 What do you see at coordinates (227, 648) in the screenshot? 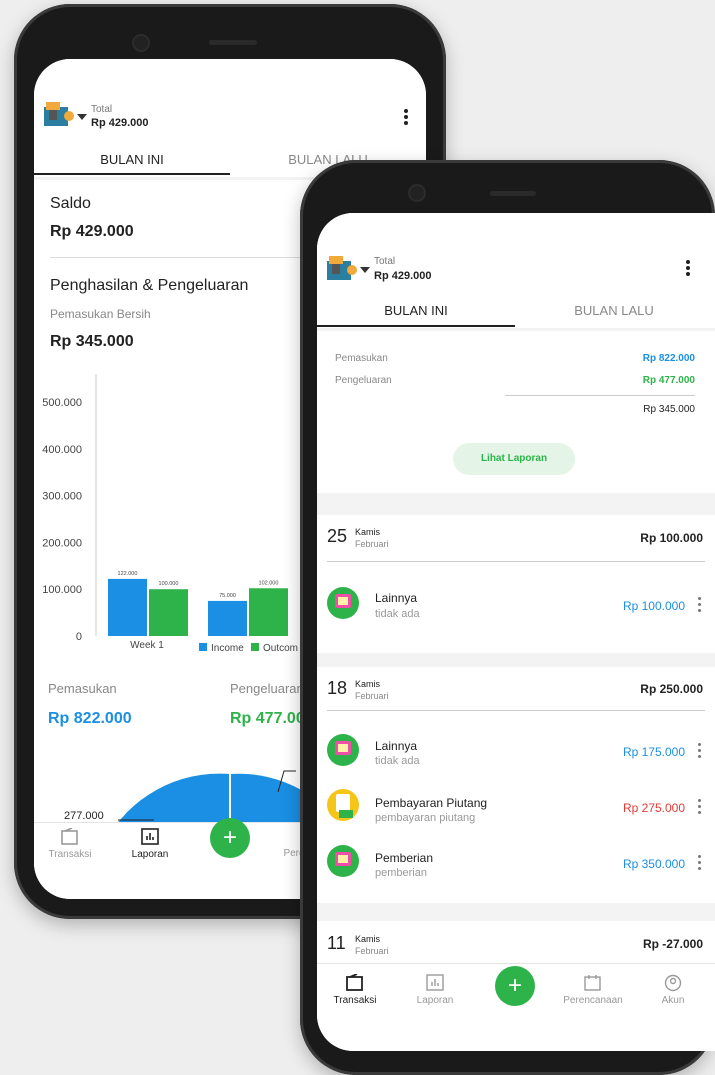
I see `legend-label: Income` at bounding box center [227, 648].